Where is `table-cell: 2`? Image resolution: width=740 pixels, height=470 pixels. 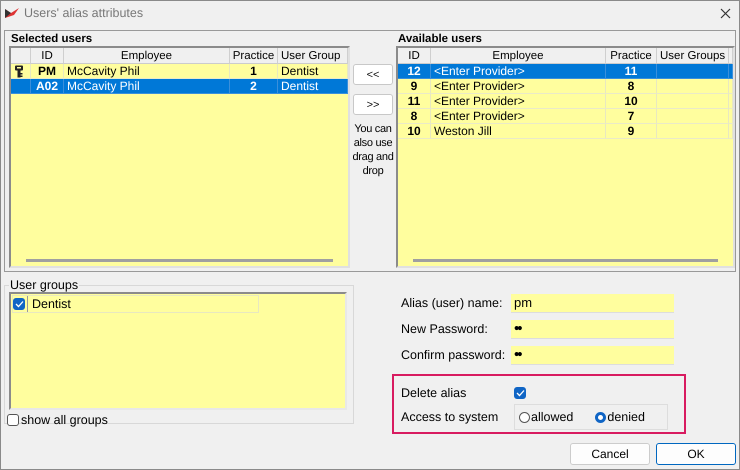 table-cell: 2 is located at coordinates (254, 86).